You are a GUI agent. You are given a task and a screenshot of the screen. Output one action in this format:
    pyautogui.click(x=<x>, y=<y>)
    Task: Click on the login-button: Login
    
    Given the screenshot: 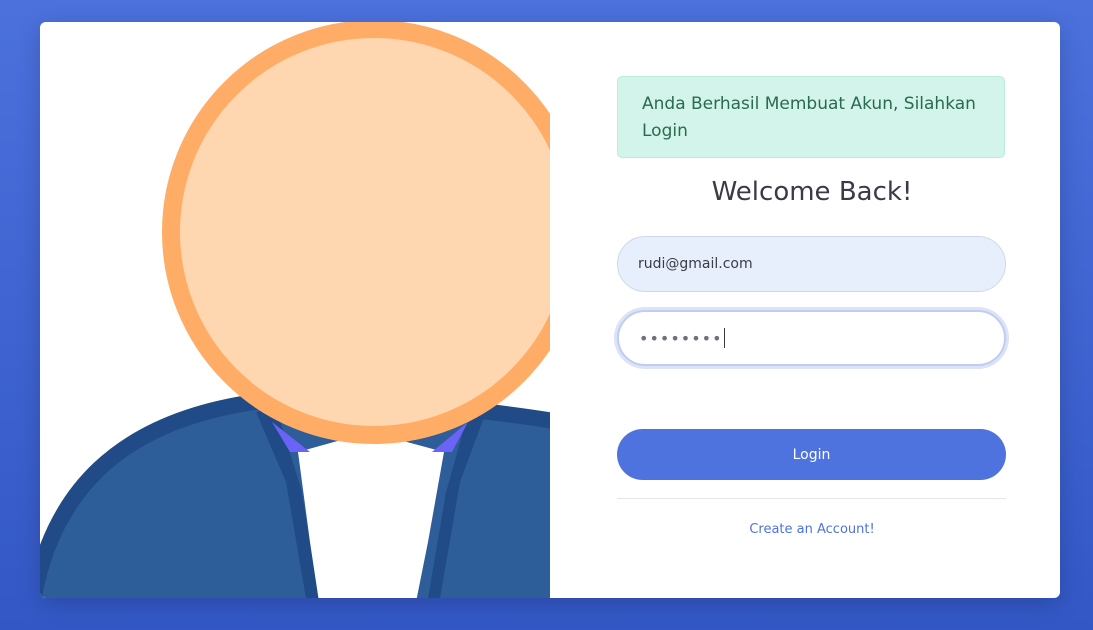 What is the action you would take?
    pyautogui.click(x=811, y=454)
    